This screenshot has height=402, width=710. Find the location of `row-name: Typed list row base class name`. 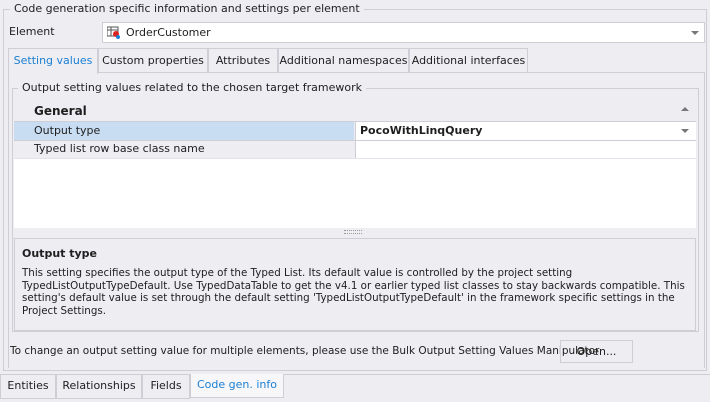

row-name: Typed list row base class name is located at coordinates (119, 148).